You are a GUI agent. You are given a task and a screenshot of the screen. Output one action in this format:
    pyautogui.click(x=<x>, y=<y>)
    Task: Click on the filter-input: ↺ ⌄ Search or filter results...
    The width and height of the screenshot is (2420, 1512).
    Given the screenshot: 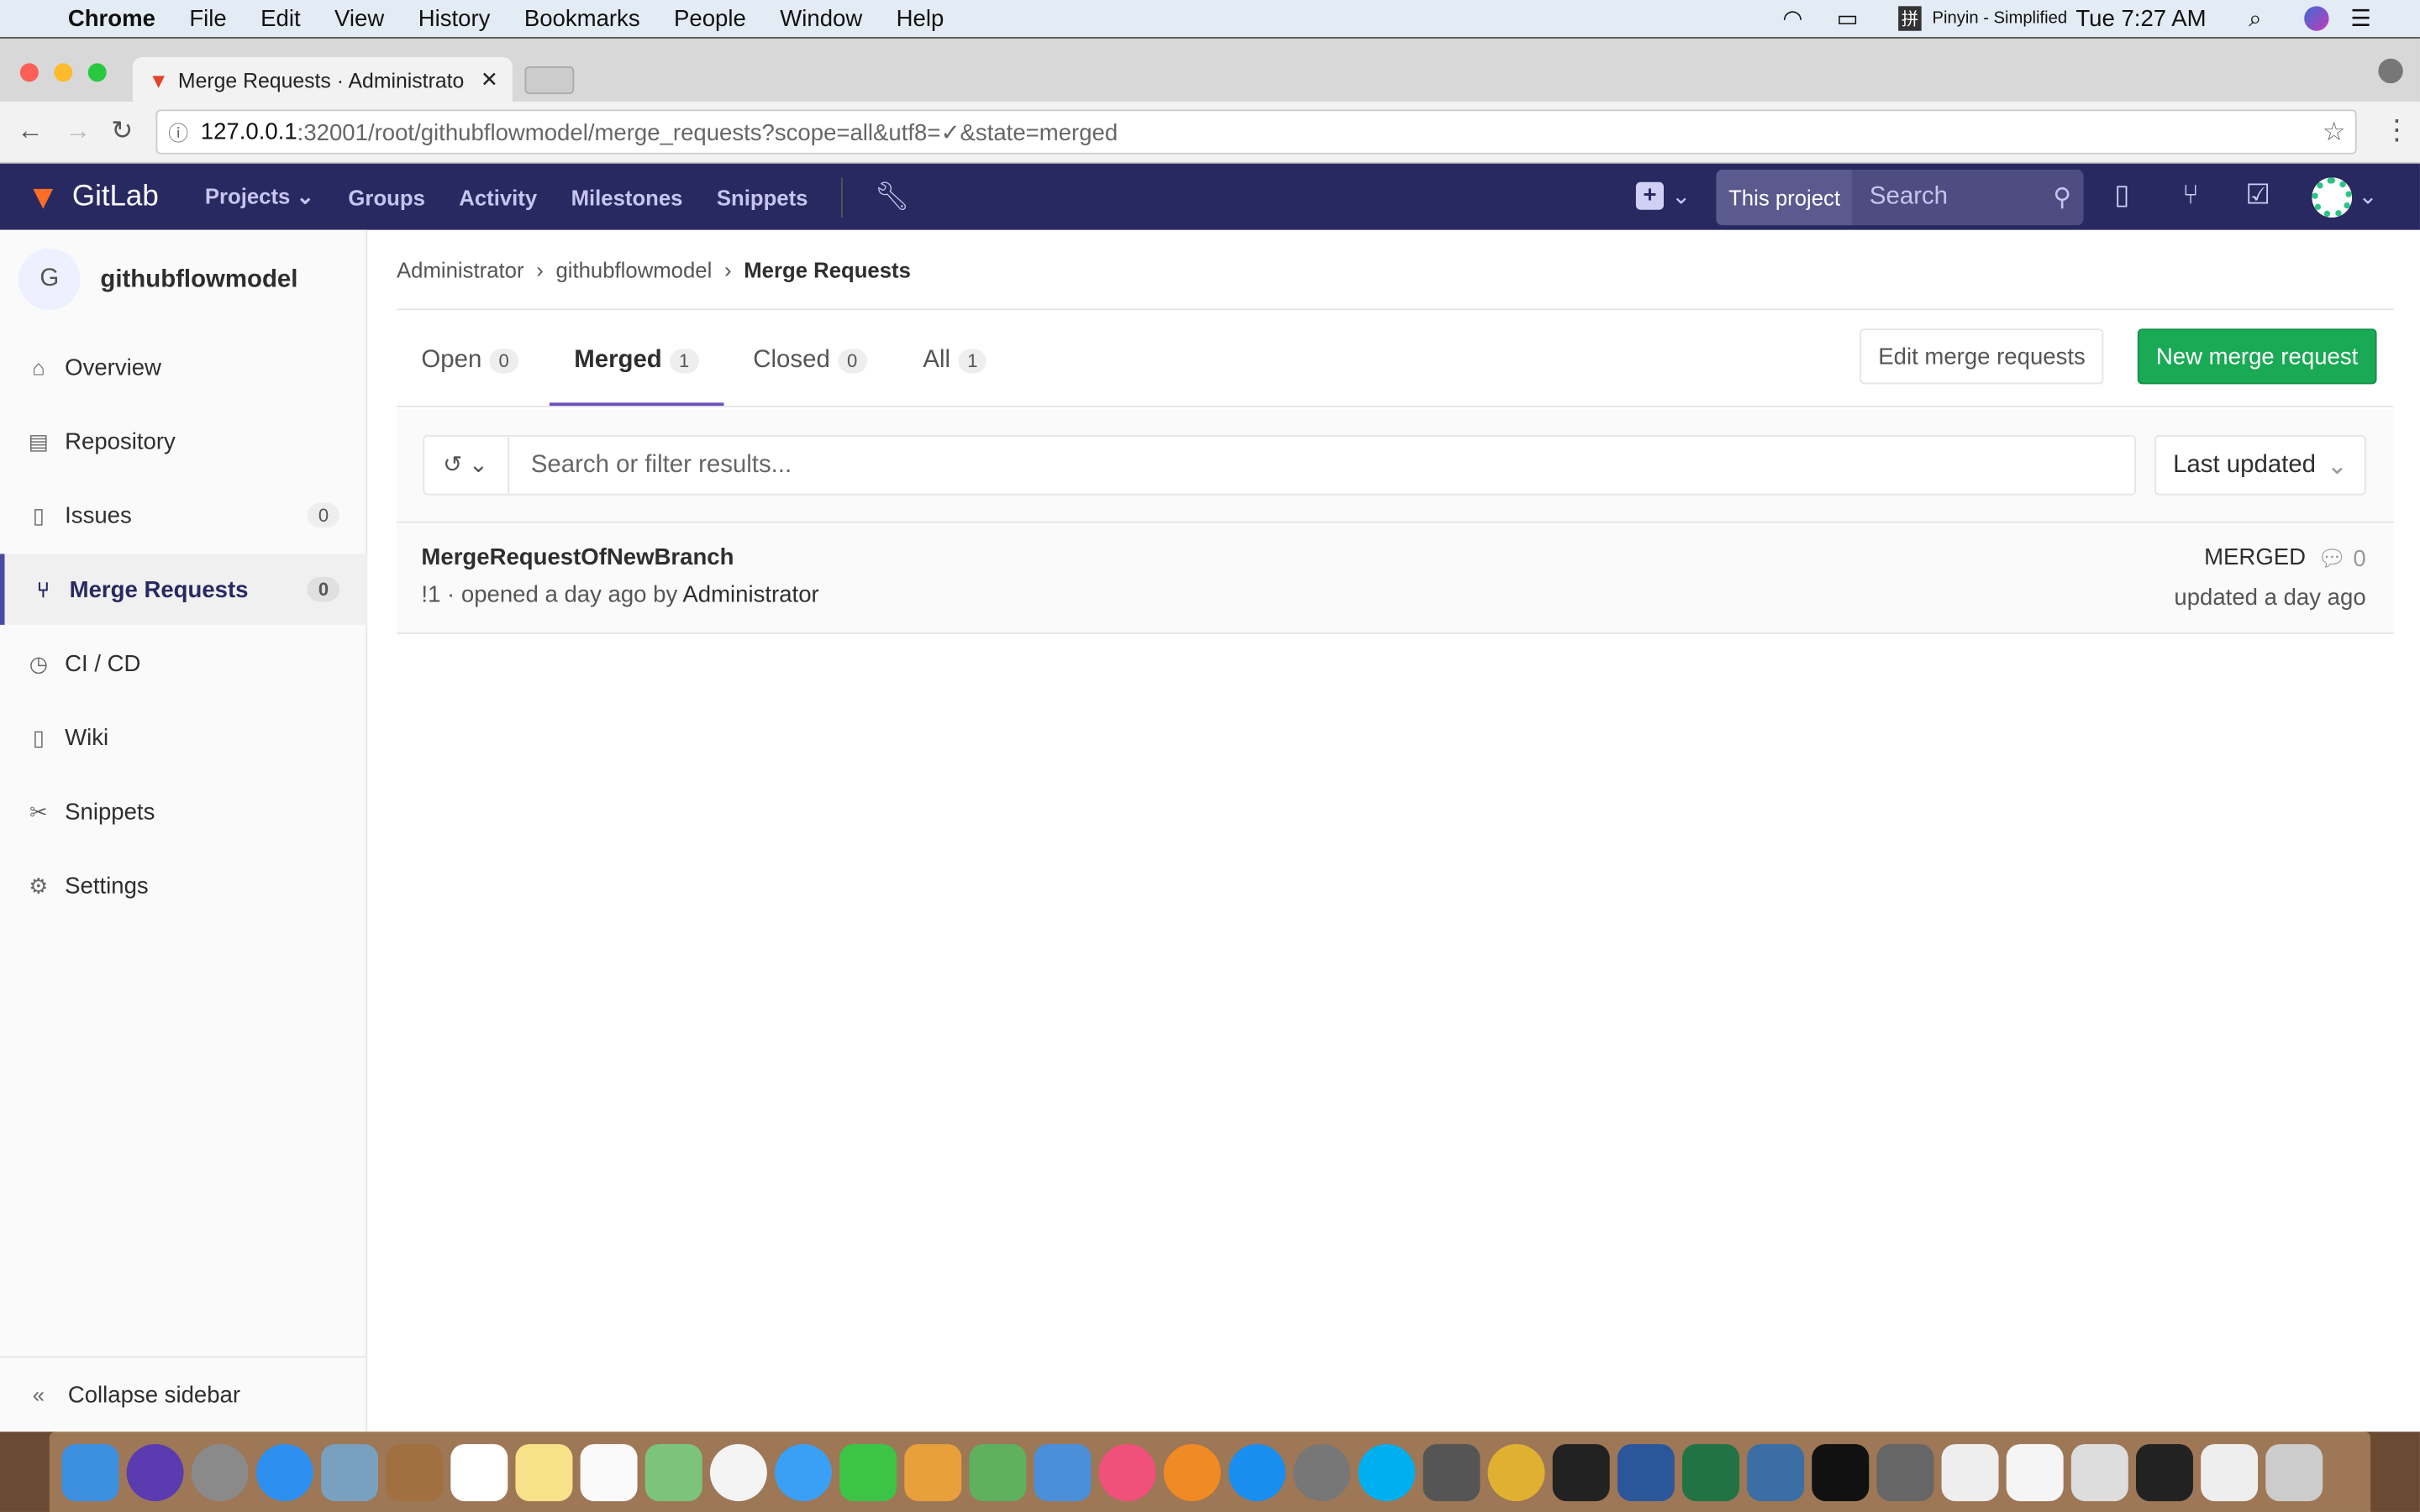 What is the action you would take?
    pyautogui.click(x=1279, y=465)
    